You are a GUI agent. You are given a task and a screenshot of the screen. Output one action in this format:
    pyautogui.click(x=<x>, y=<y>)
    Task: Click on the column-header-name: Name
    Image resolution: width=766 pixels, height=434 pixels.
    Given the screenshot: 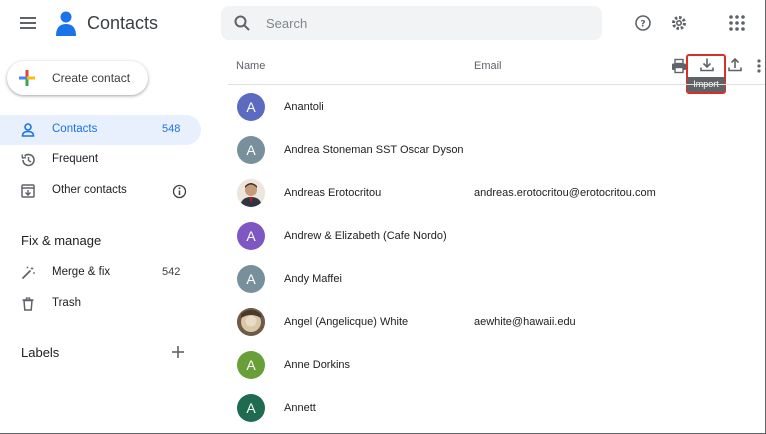 What is the action you would take?
    pyautogui.click(x=250, y=66)
    